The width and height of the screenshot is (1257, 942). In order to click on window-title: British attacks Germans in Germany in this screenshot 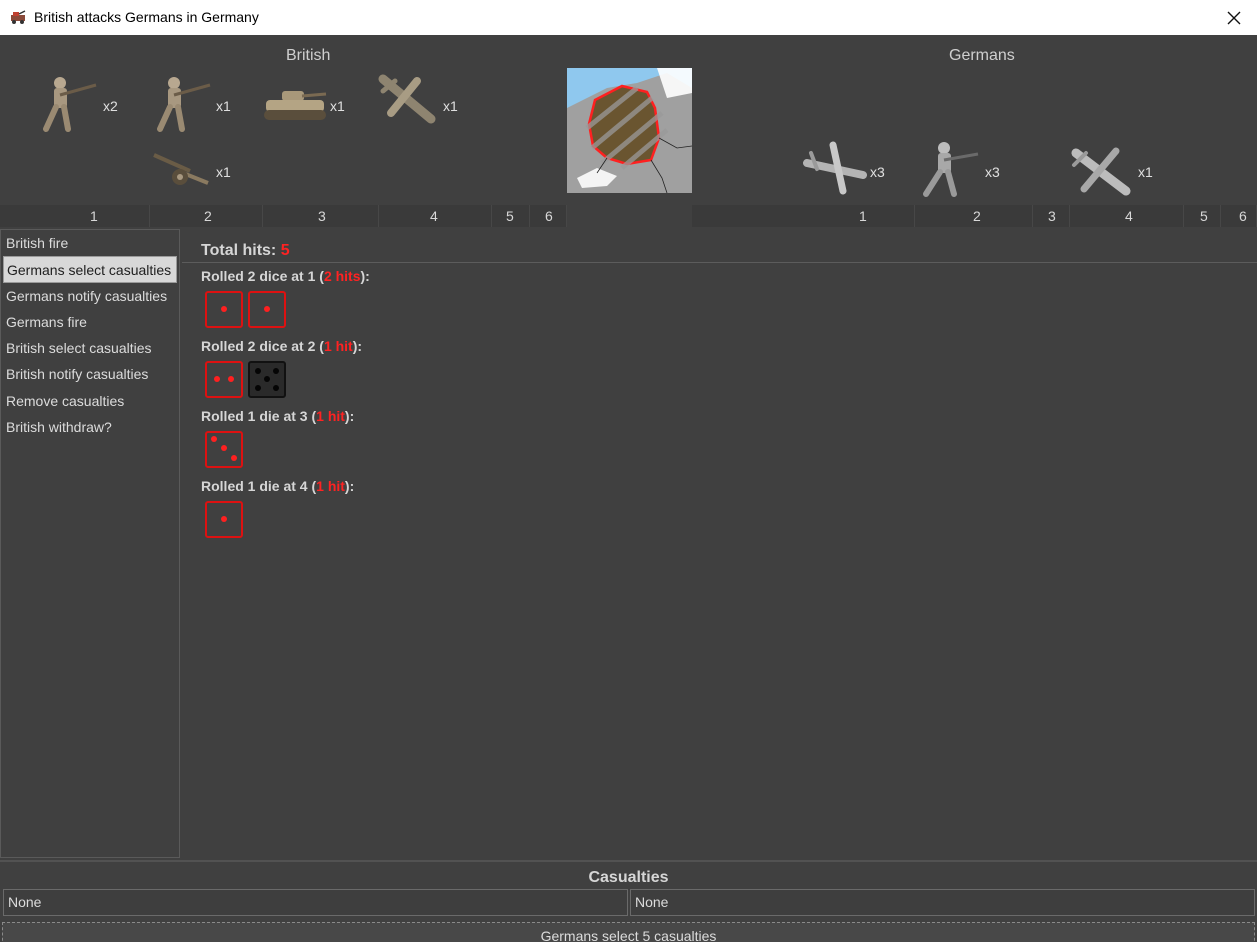, I will do `click(146, 17)`.